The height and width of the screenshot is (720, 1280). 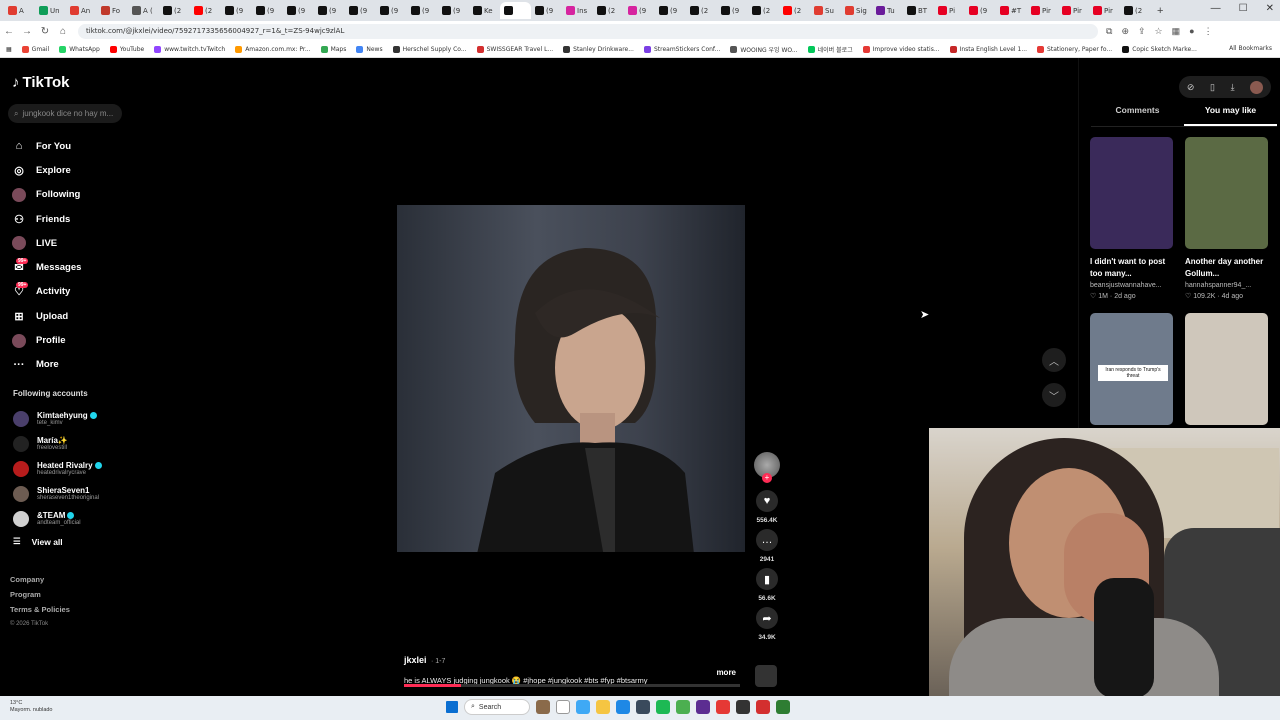 I want to click on minimize-icon: —, so click(x=1216, y=8).